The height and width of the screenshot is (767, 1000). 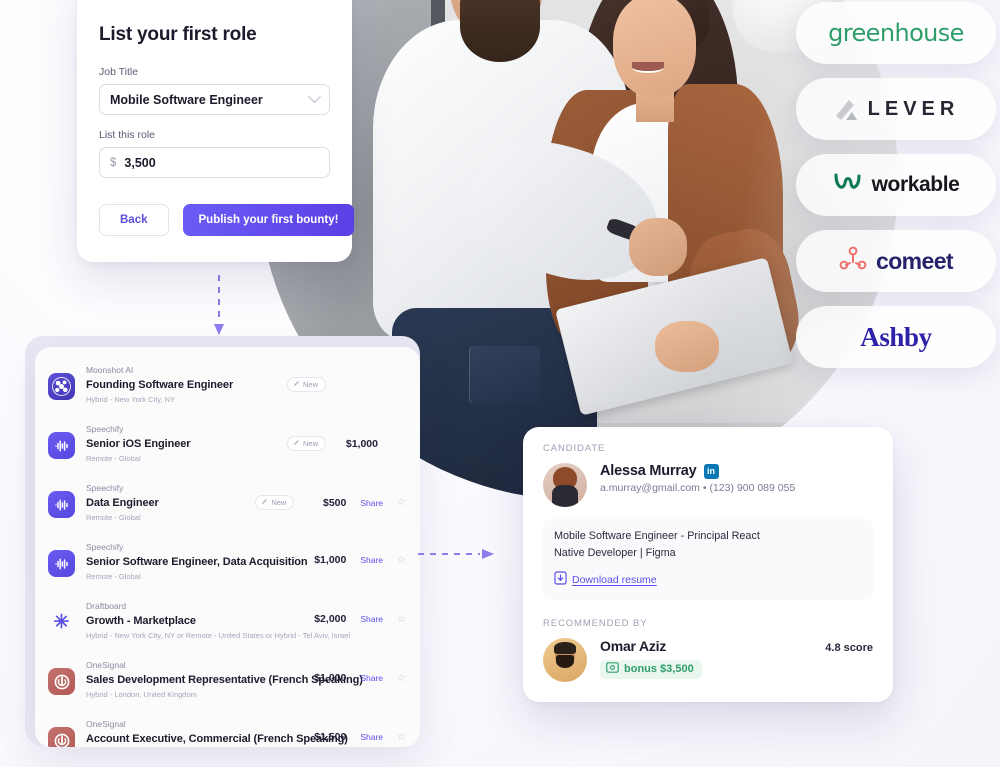 I want to click on job-title-label: Job Title, so click(x=119, y=72).